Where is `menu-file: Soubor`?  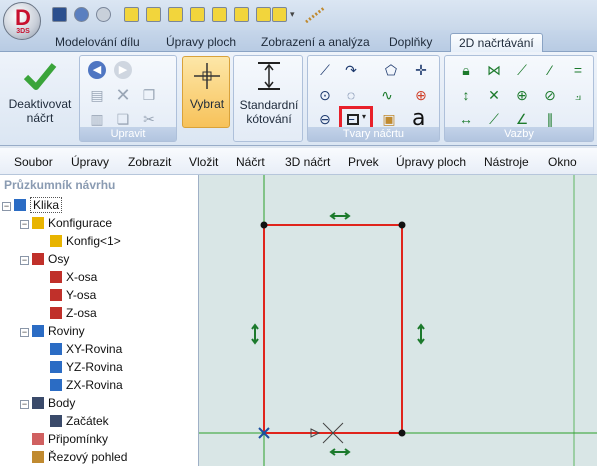
menu-file: Soubor is located at coordinates (33, 162).